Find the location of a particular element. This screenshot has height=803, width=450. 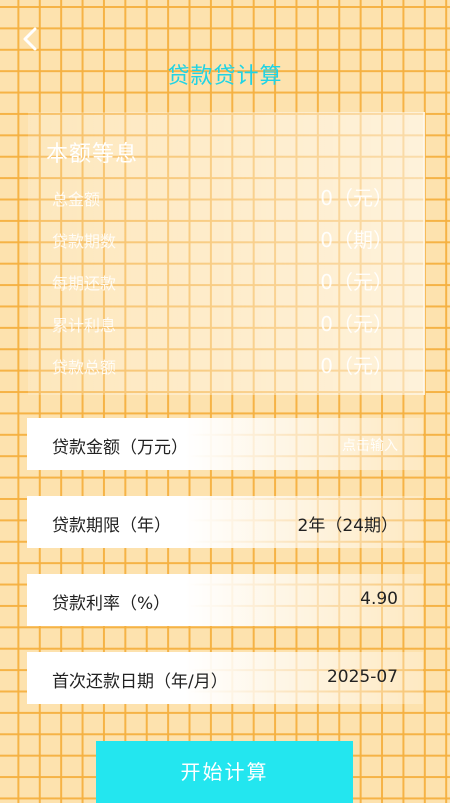

loan-amount-input: 点击输入 is located at coordinates (370, 445).